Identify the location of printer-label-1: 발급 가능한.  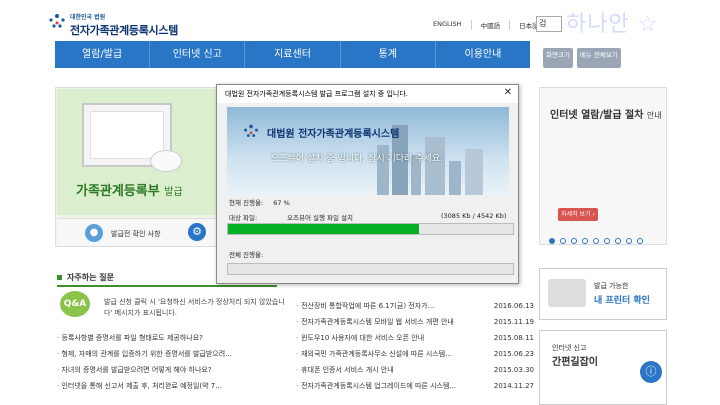
(611, 286).